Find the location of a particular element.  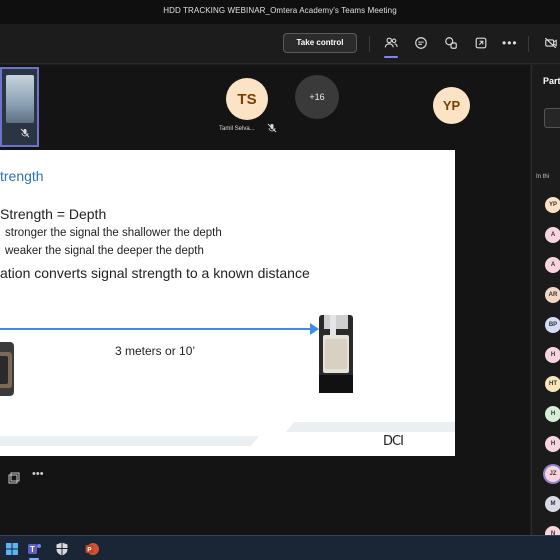

chat-icon is located at coordinates (421, 43).